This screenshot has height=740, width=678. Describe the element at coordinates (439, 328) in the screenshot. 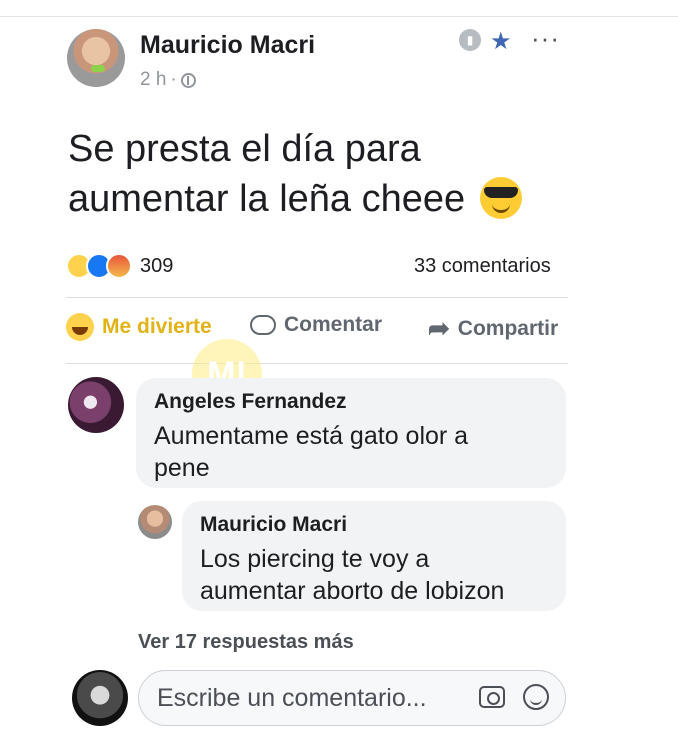

I see `share-icon: ➦` at that location.